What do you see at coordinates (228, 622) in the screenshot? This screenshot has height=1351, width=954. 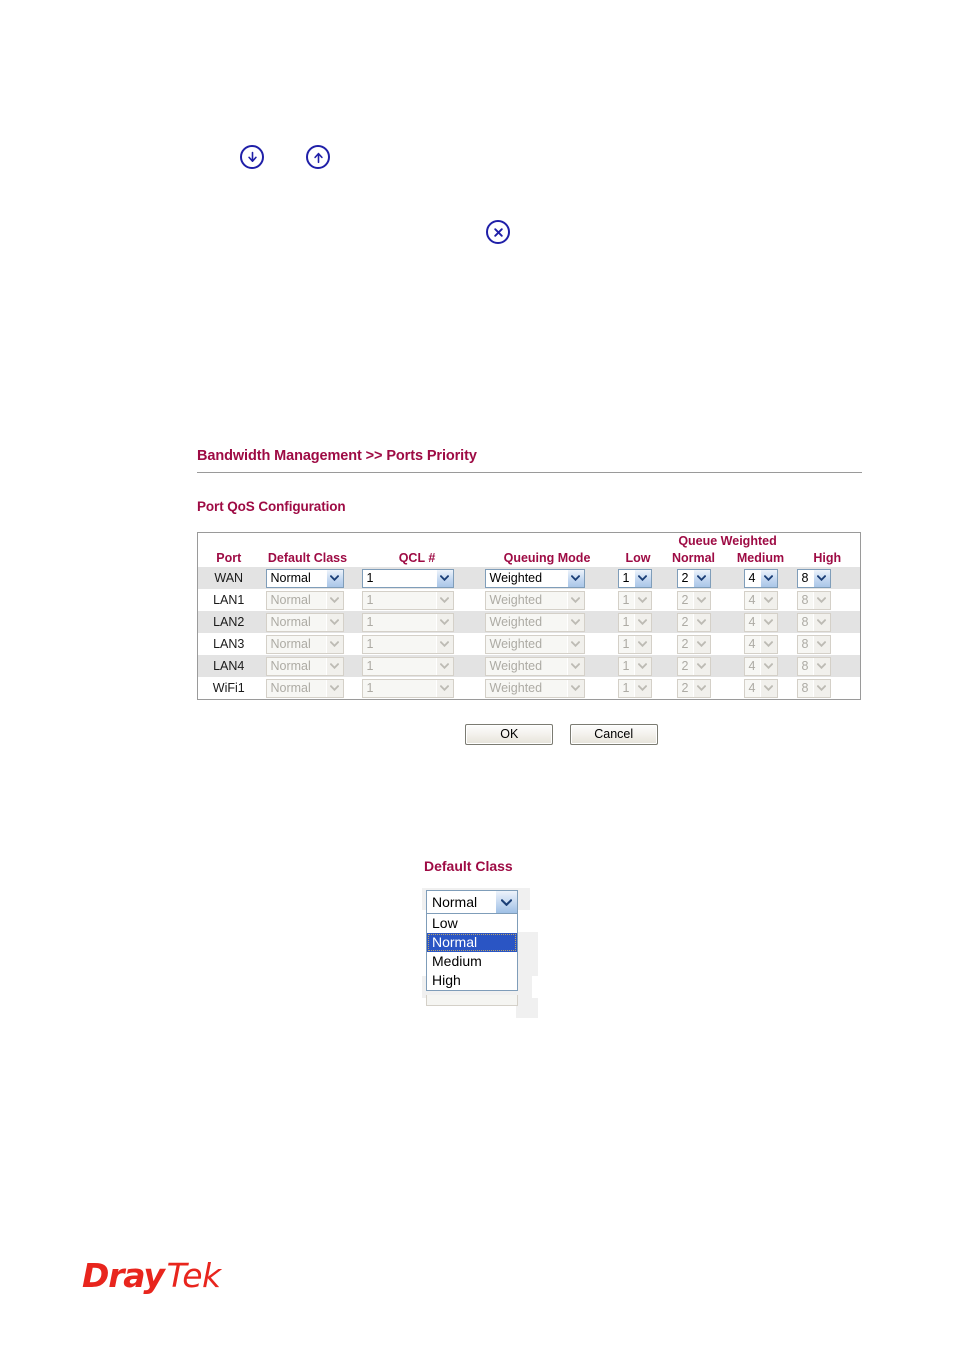 I see `cell-port: LAN2` at bounding box center [228, 622].